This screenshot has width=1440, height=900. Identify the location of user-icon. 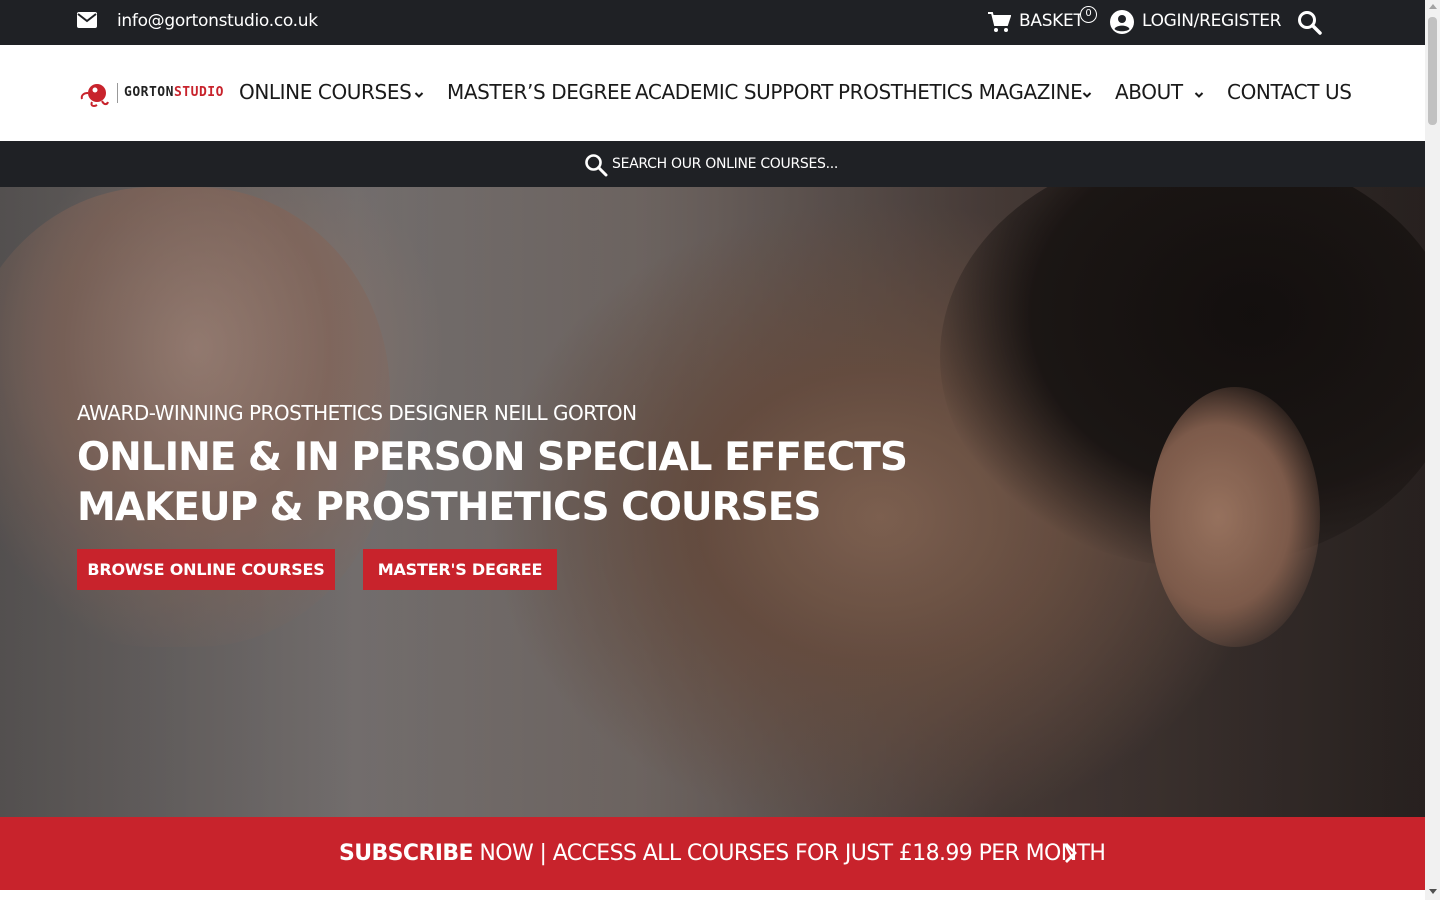
(1122, 22).